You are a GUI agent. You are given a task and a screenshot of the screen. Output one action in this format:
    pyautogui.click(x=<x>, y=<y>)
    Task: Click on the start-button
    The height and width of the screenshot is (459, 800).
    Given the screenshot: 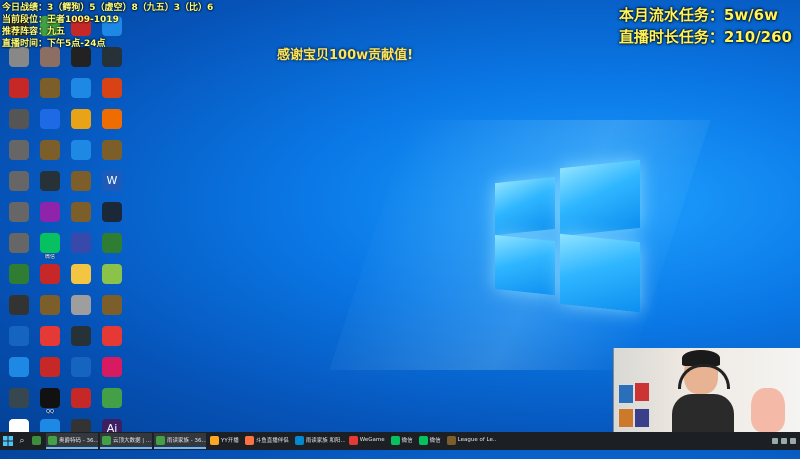 What is the action you would take?
    pyautogui.click(x=8, y=441)
    